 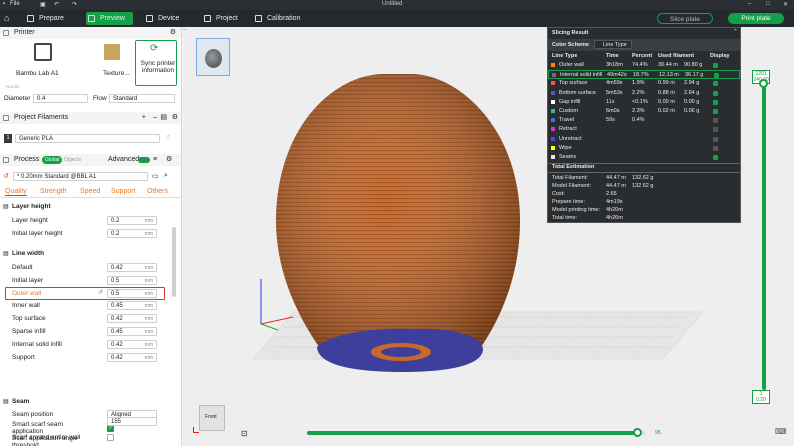 What do you see at coordinates (749, 4) in the screenshot?
I see `minimize-icon: –` at bounding box center [749, 4].